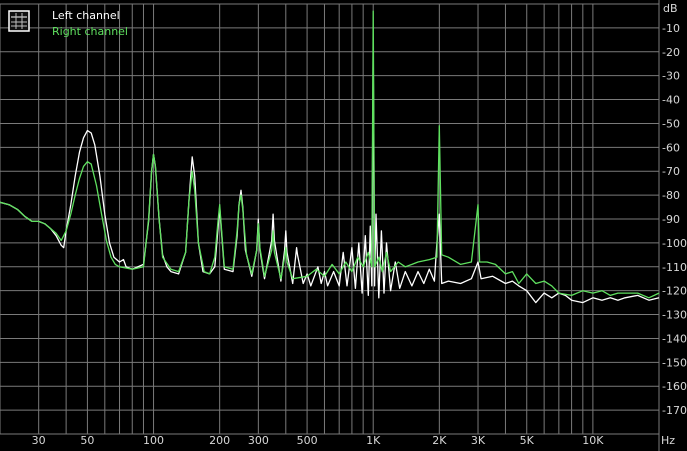  What do you see at coordinates (674, 315) in the screenshot?
I see `y-tick-label: -130` at bounding box center [674, 315].